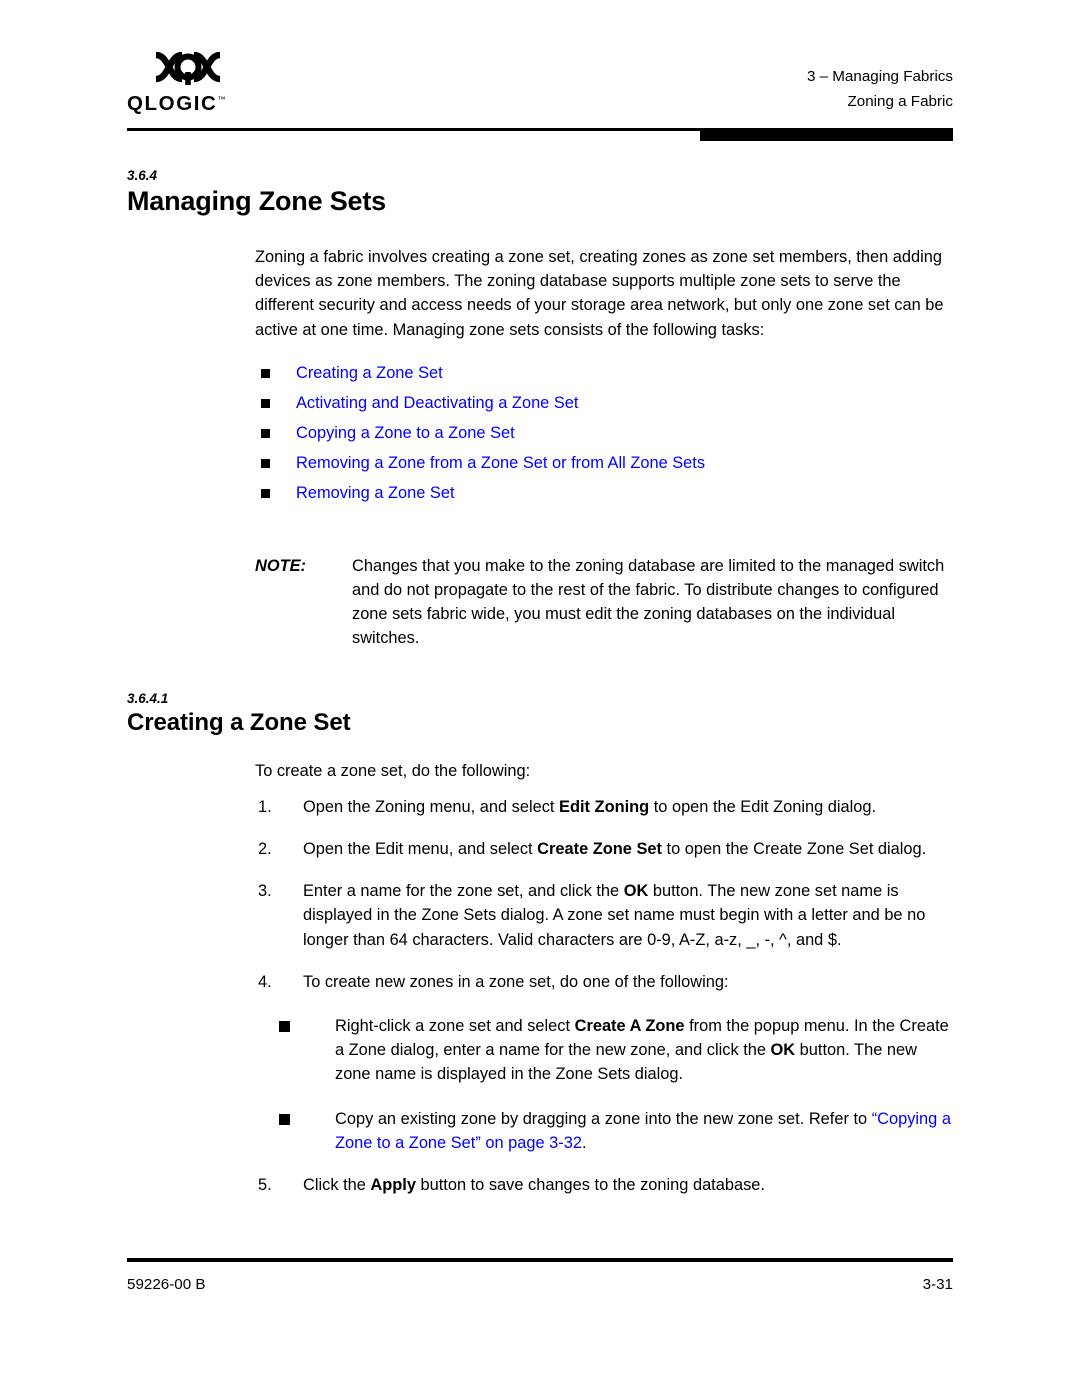 This screenshot has height=1397, width=1080. What do you see at coordinates (239, 722) in the screenshot?
I see `section-title-creating-a-zone-set: Creating a Zone Set` at bounding box center [239, 722].